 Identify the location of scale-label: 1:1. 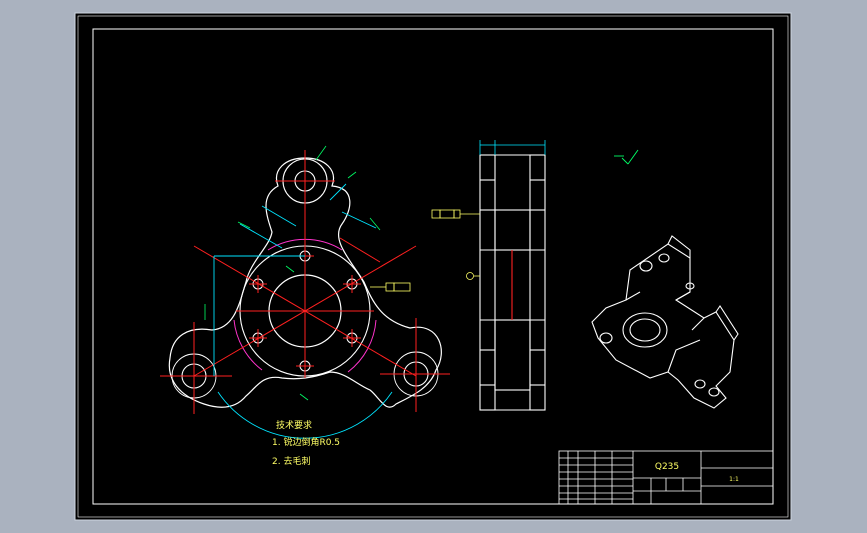
(734, 479).